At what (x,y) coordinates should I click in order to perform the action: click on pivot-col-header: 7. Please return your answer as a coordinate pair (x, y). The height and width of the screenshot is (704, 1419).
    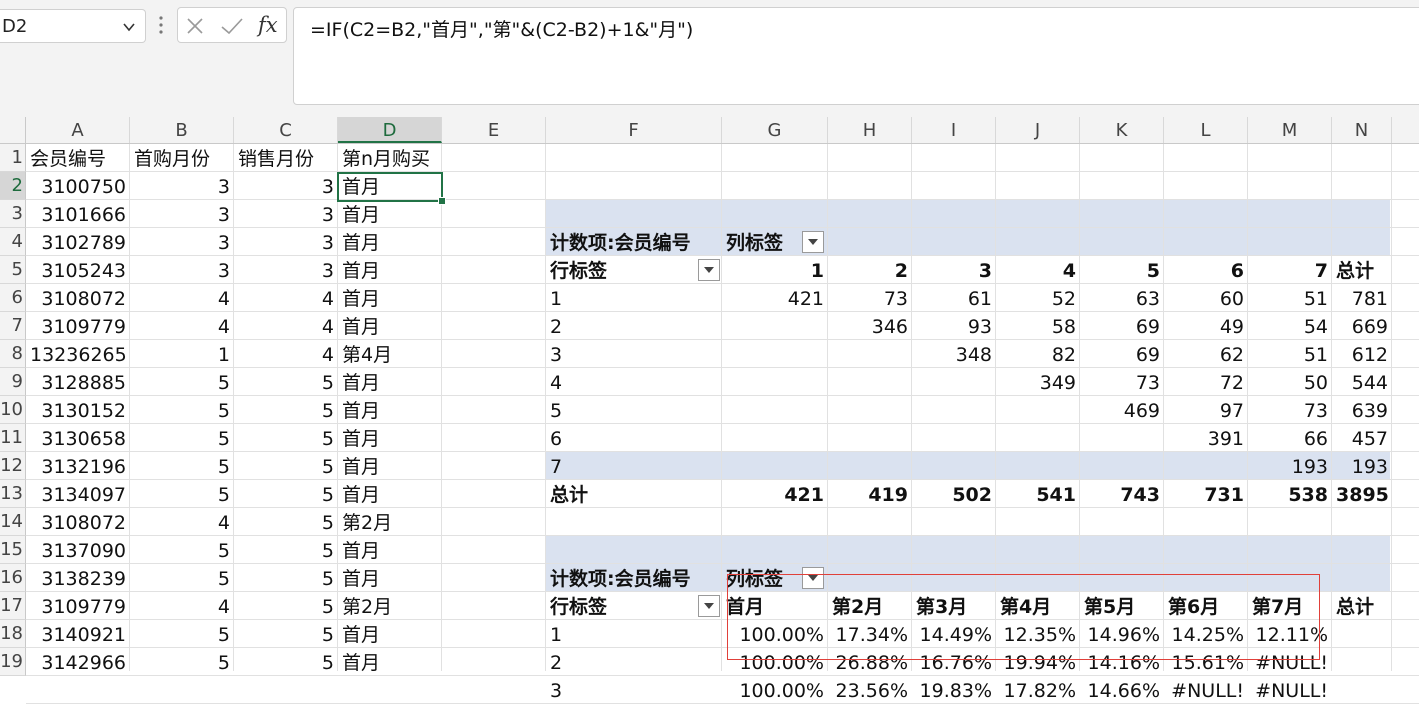
    Looking at the image, I should click on (1290, 270).